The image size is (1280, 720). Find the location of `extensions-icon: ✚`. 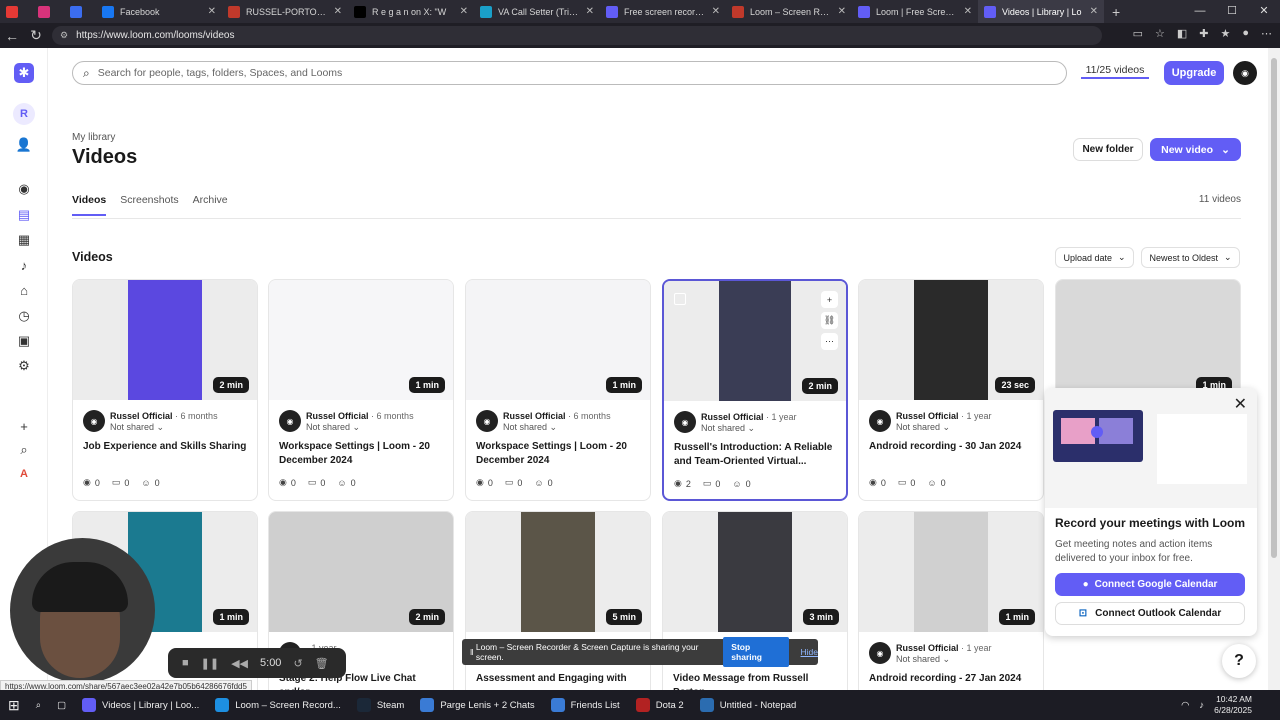

extensions-icon: ✚ is located at coordinates (1203, 33).